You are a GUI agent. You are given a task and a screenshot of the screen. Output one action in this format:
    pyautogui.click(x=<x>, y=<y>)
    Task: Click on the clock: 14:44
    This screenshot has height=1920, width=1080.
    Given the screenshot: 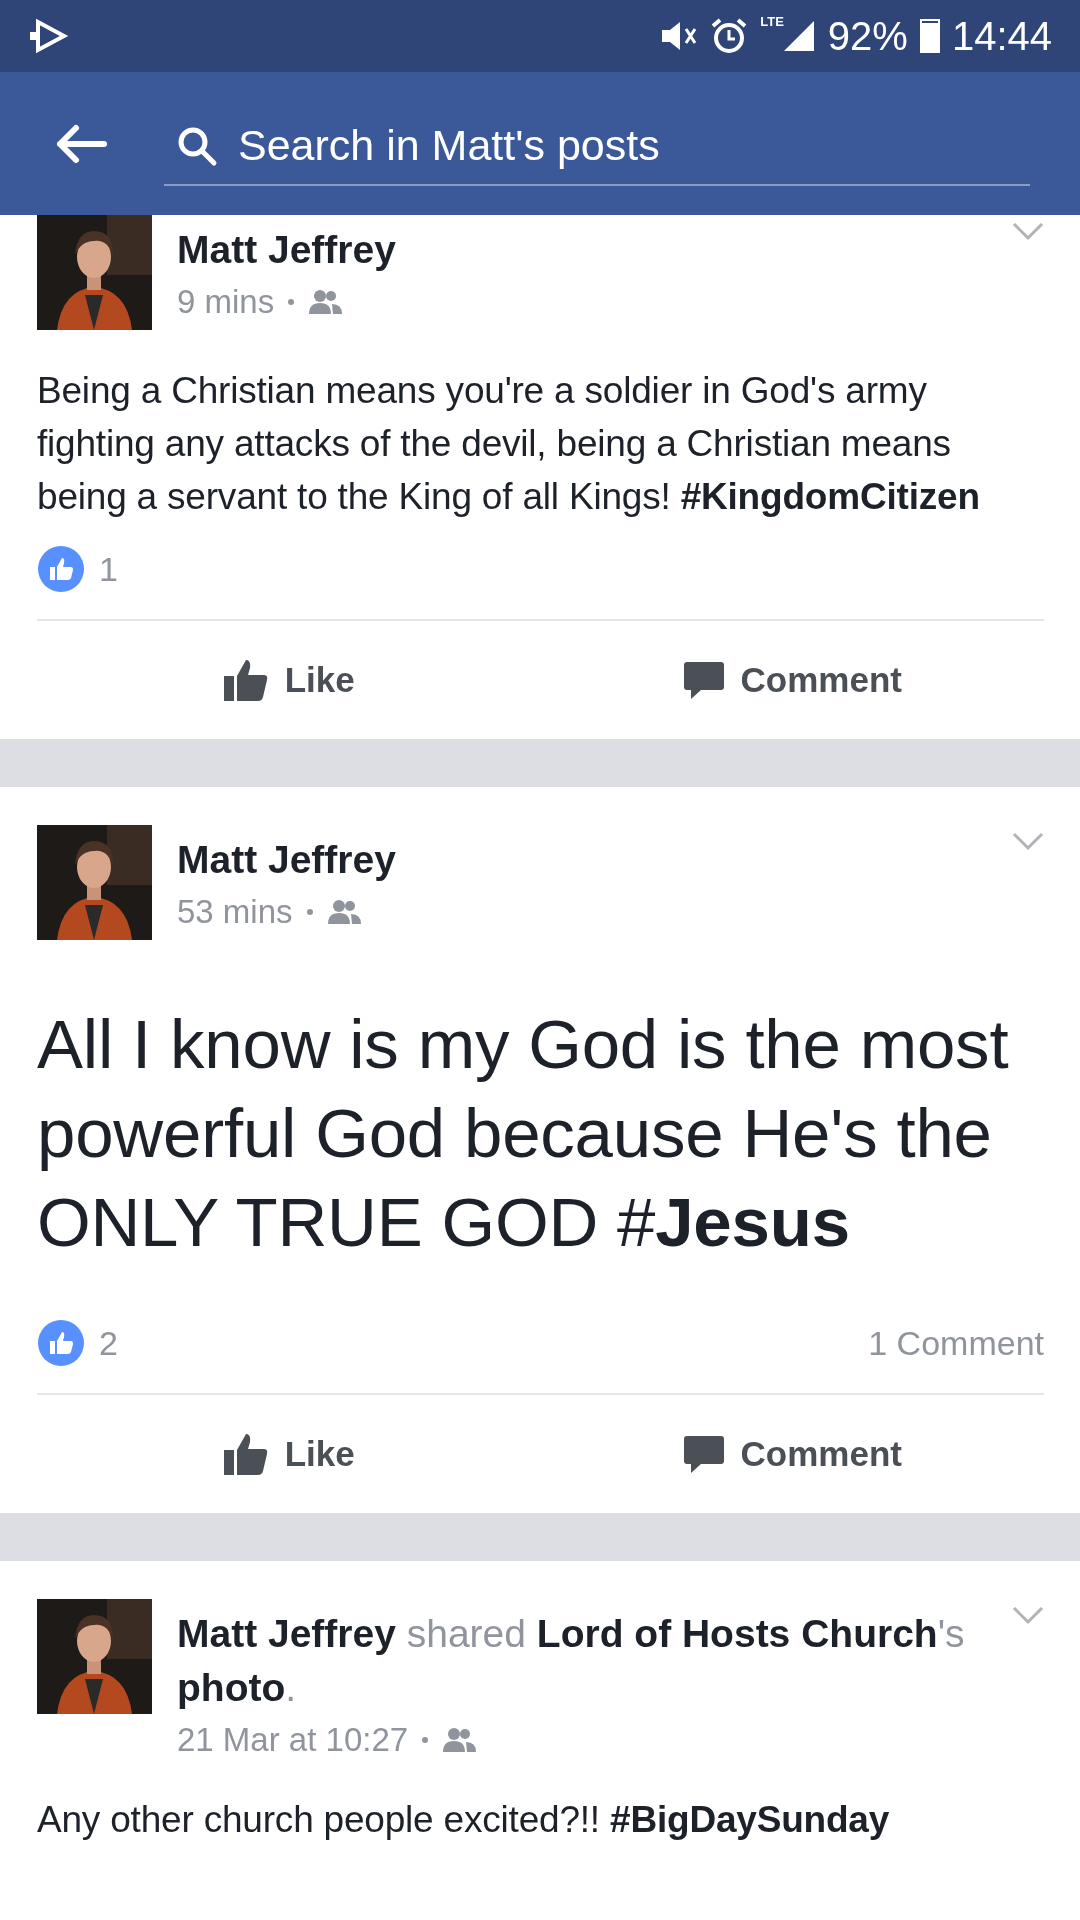 What is the action you would take?
    pyautogui.click(x=1001, y=36)
    